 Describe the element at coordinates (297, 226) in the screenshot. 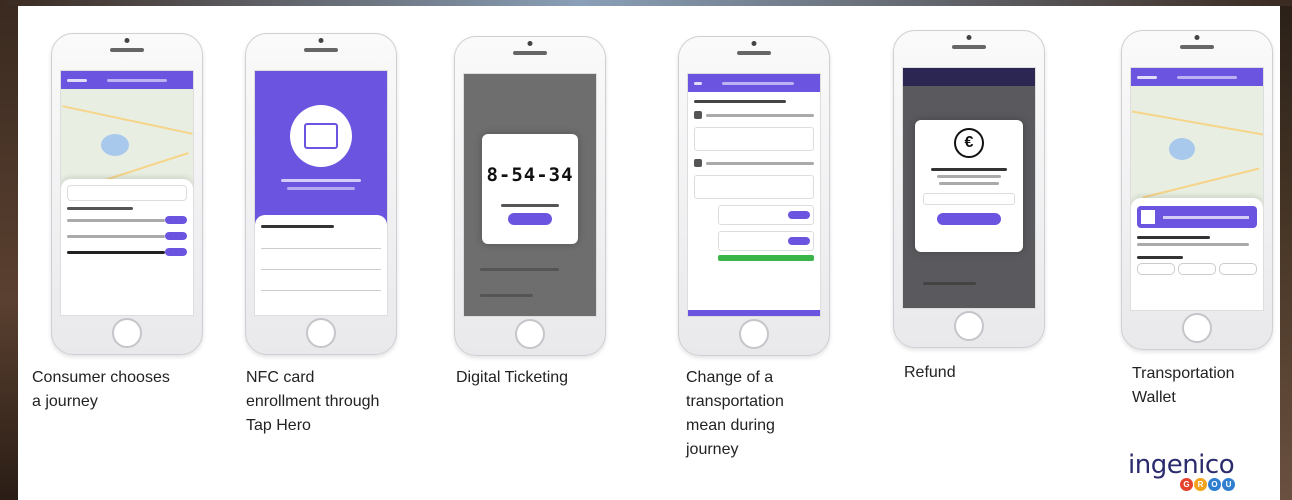

I see `form-title` at that location.